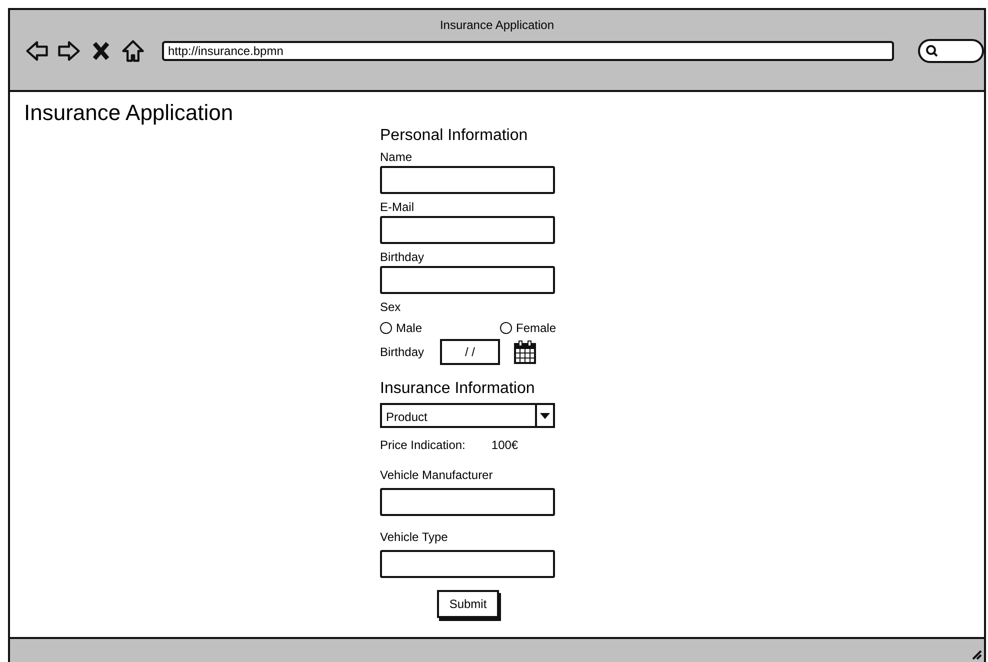 Image resolution: width=988 pixels, height=662 pixels. Describe the element at coordinates (470, 352) in the screenshot. I see `date-field: / /` at that location.